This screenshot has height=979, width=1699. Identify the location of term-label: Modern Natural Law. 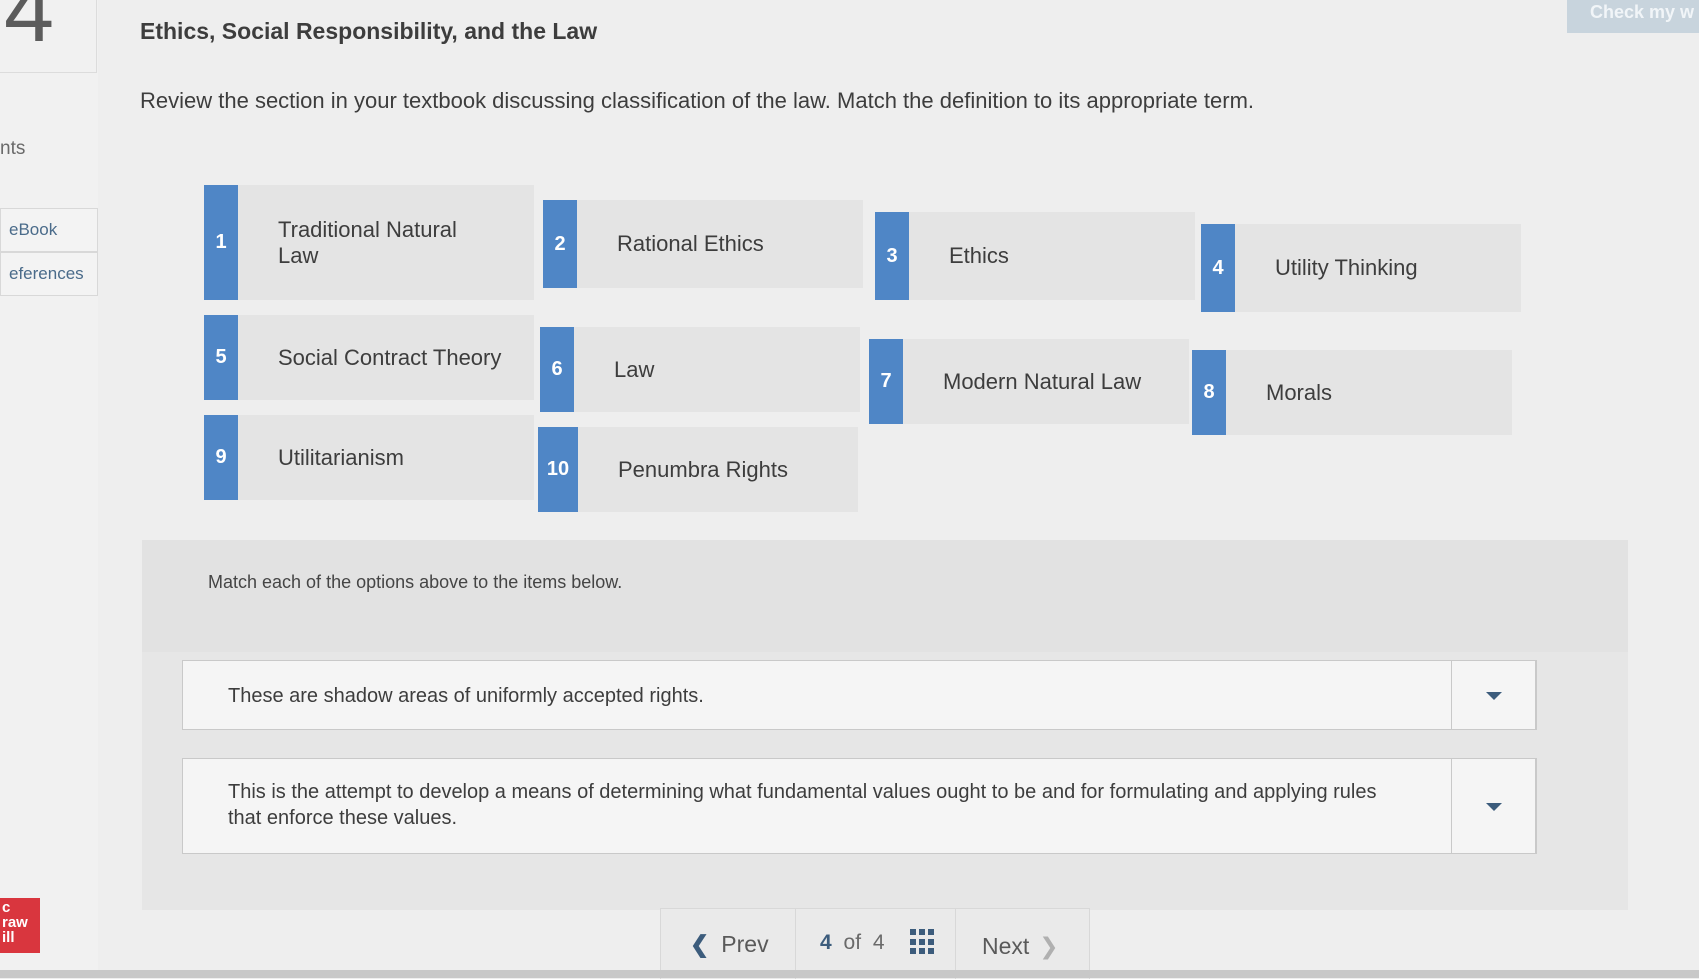
(1042, 381).